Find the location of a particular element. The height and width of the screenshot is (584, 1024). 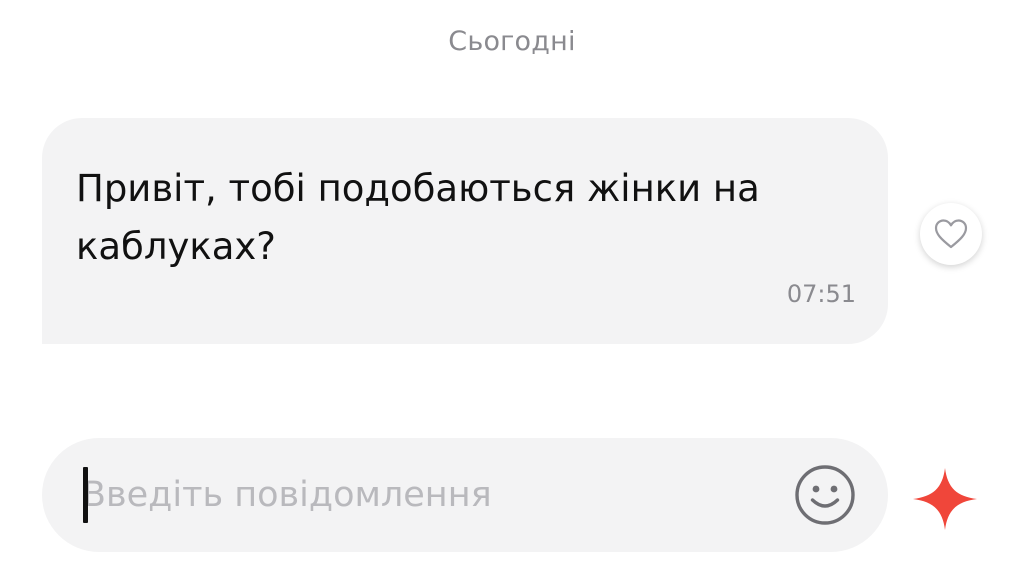

date-divider: Сьогодні is located at coordinates (512, 41).